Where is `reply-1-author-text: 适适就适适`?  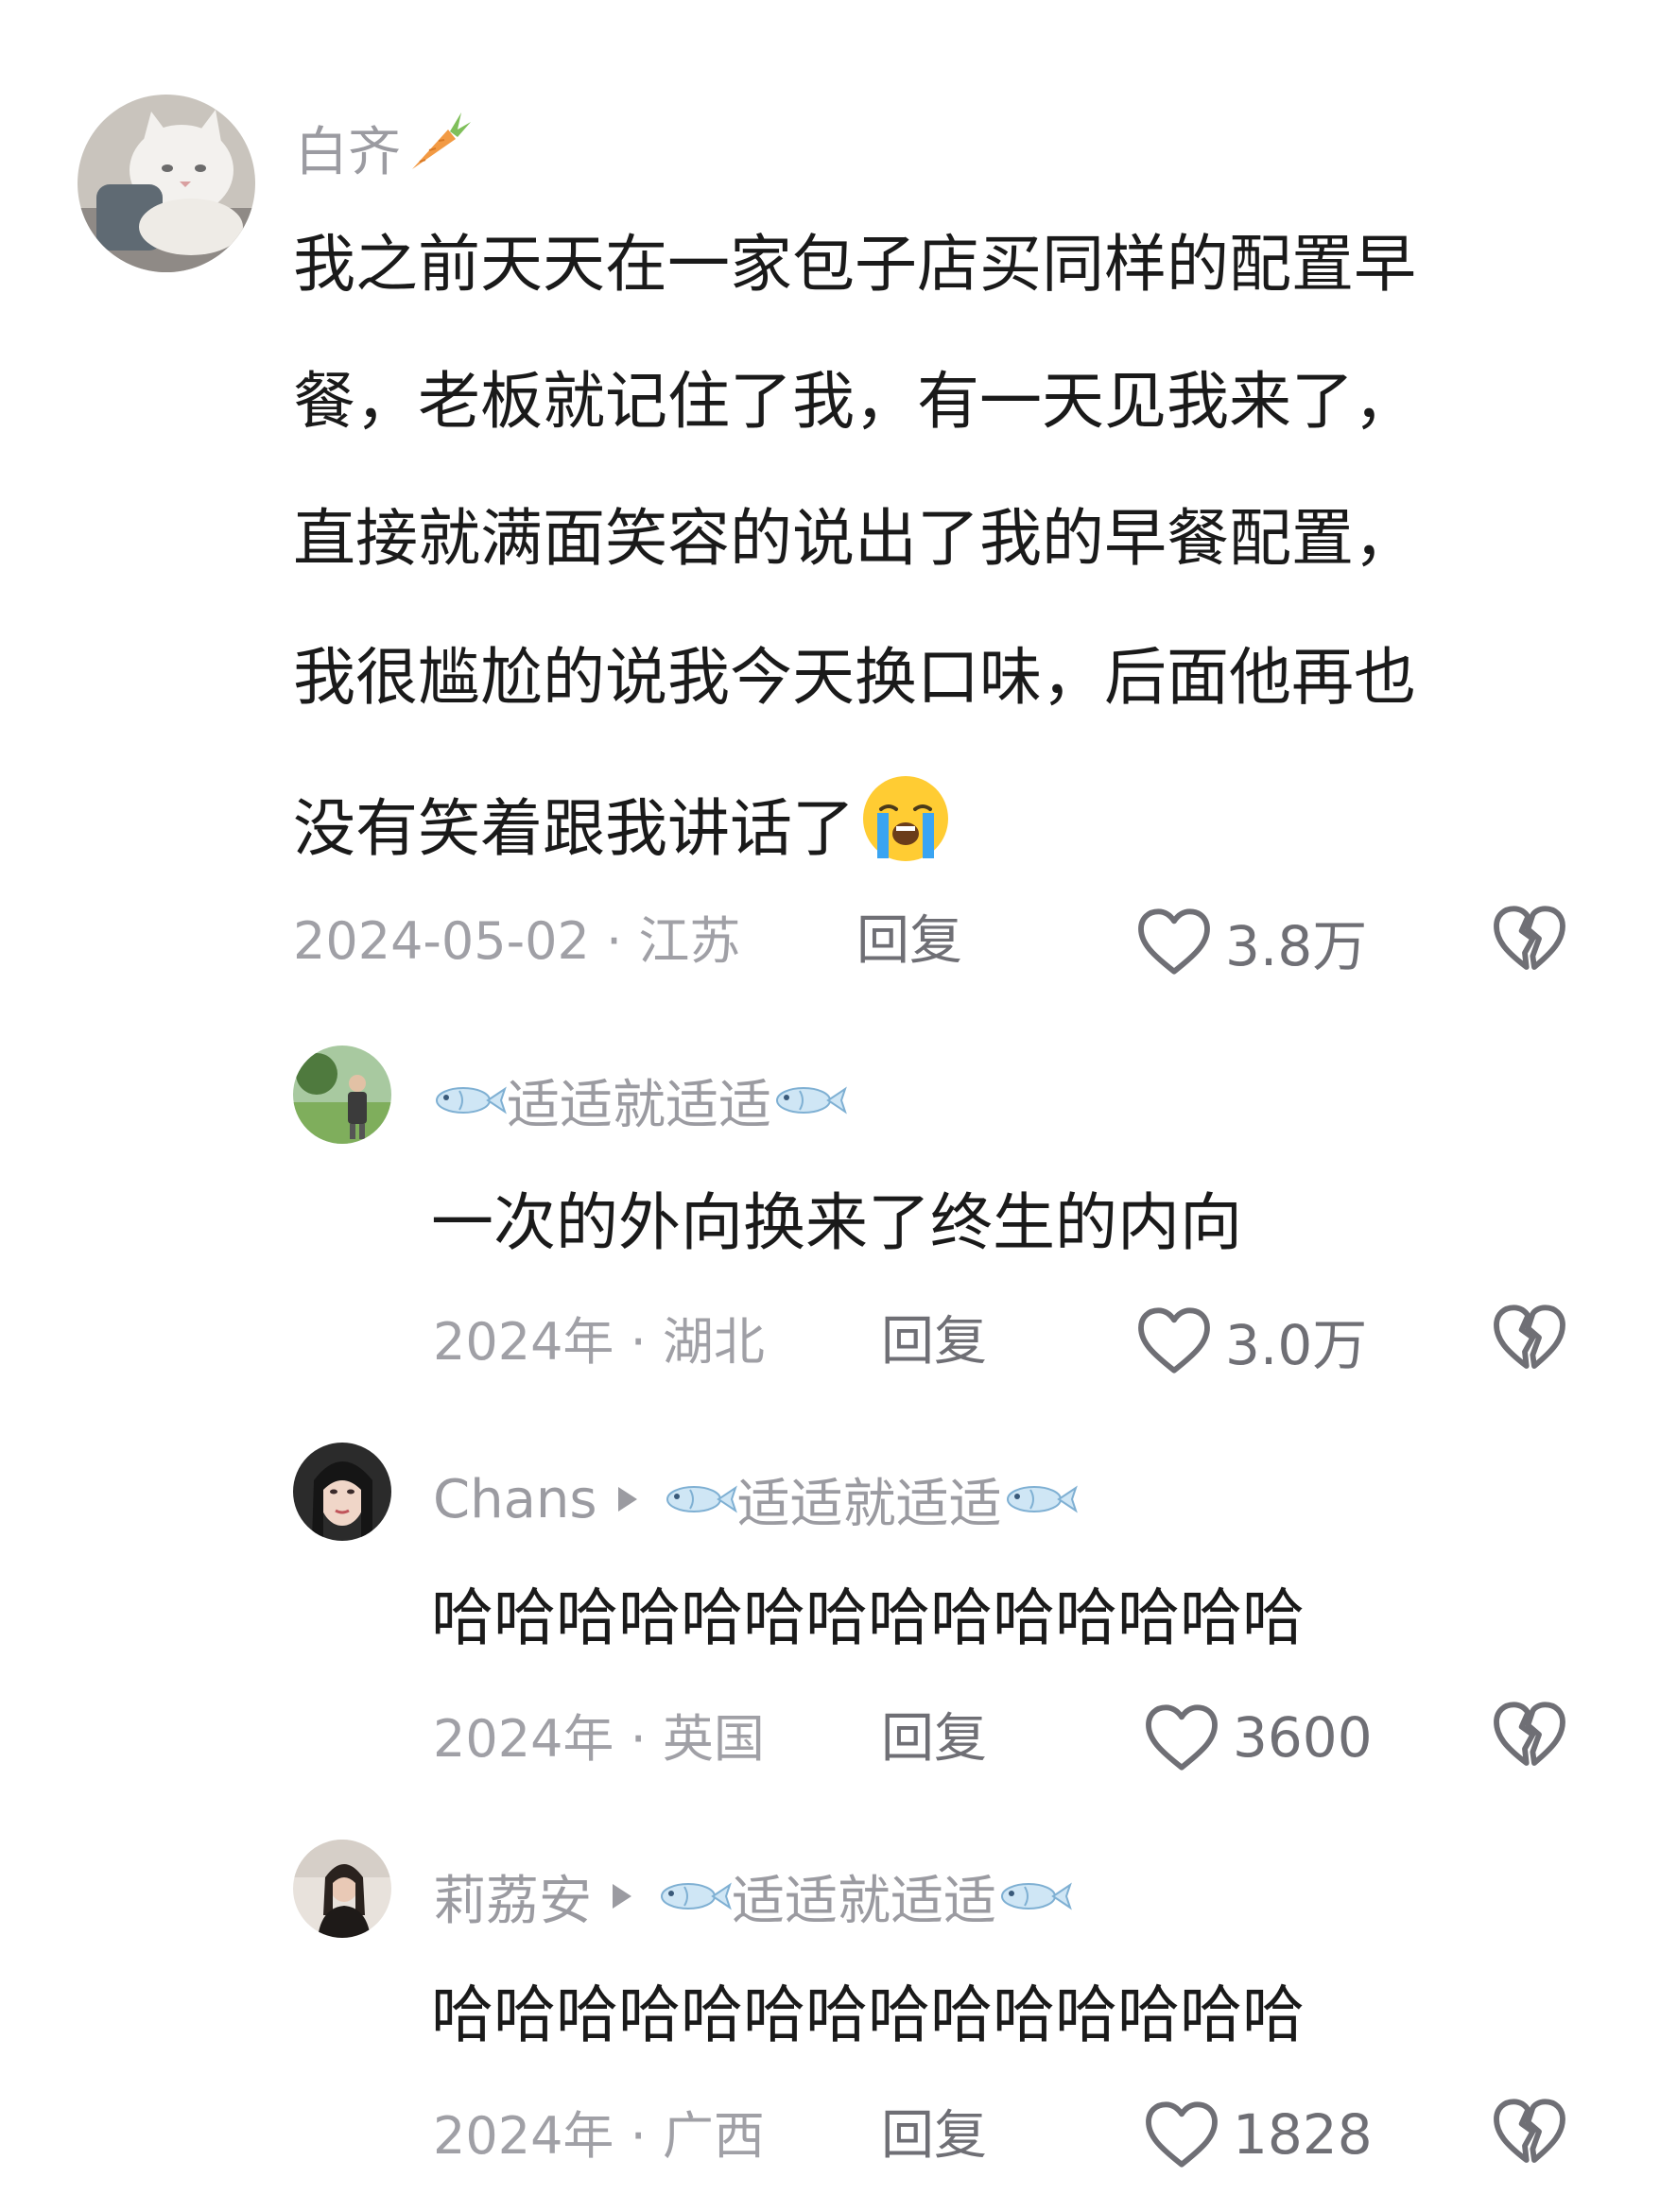
reply-1-author-text: 适适就适适 is located at coordinates (639, 1105).